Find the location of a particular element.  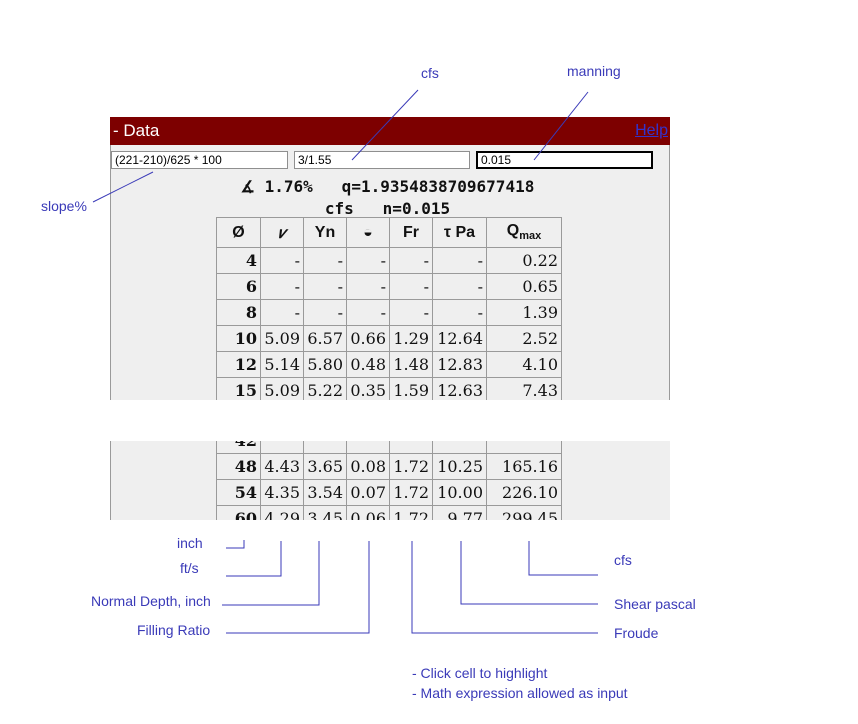

annotation-normal-depth: Normal Depth, inch is located at coordinates (151, 601).